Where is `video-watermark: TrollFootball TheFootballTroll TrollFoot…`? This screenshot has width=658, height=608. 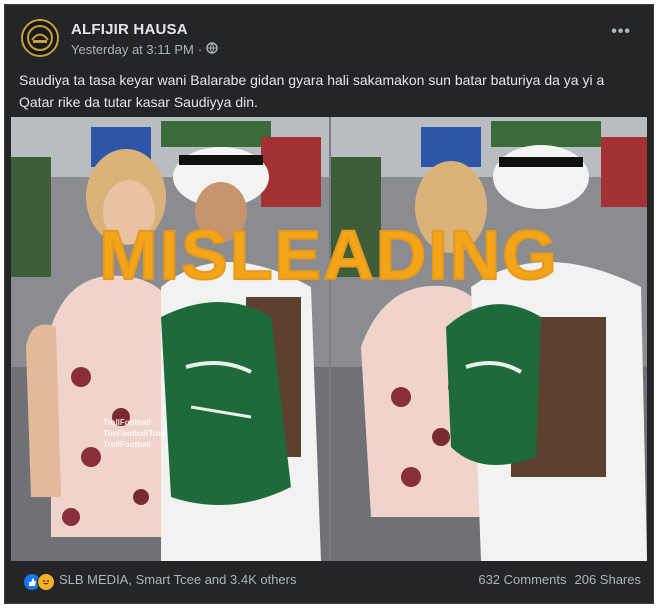
video-watermark: TrollFootball TheFootballTroll TrollFoot… is located at coordinates (134, 433).